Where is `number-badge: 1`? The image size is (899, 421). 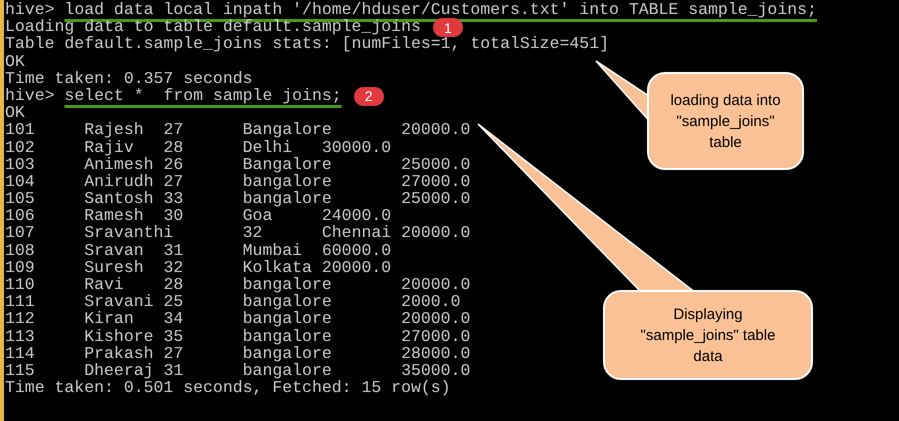 number-badge: 1 is located at coordinates (447, 28).